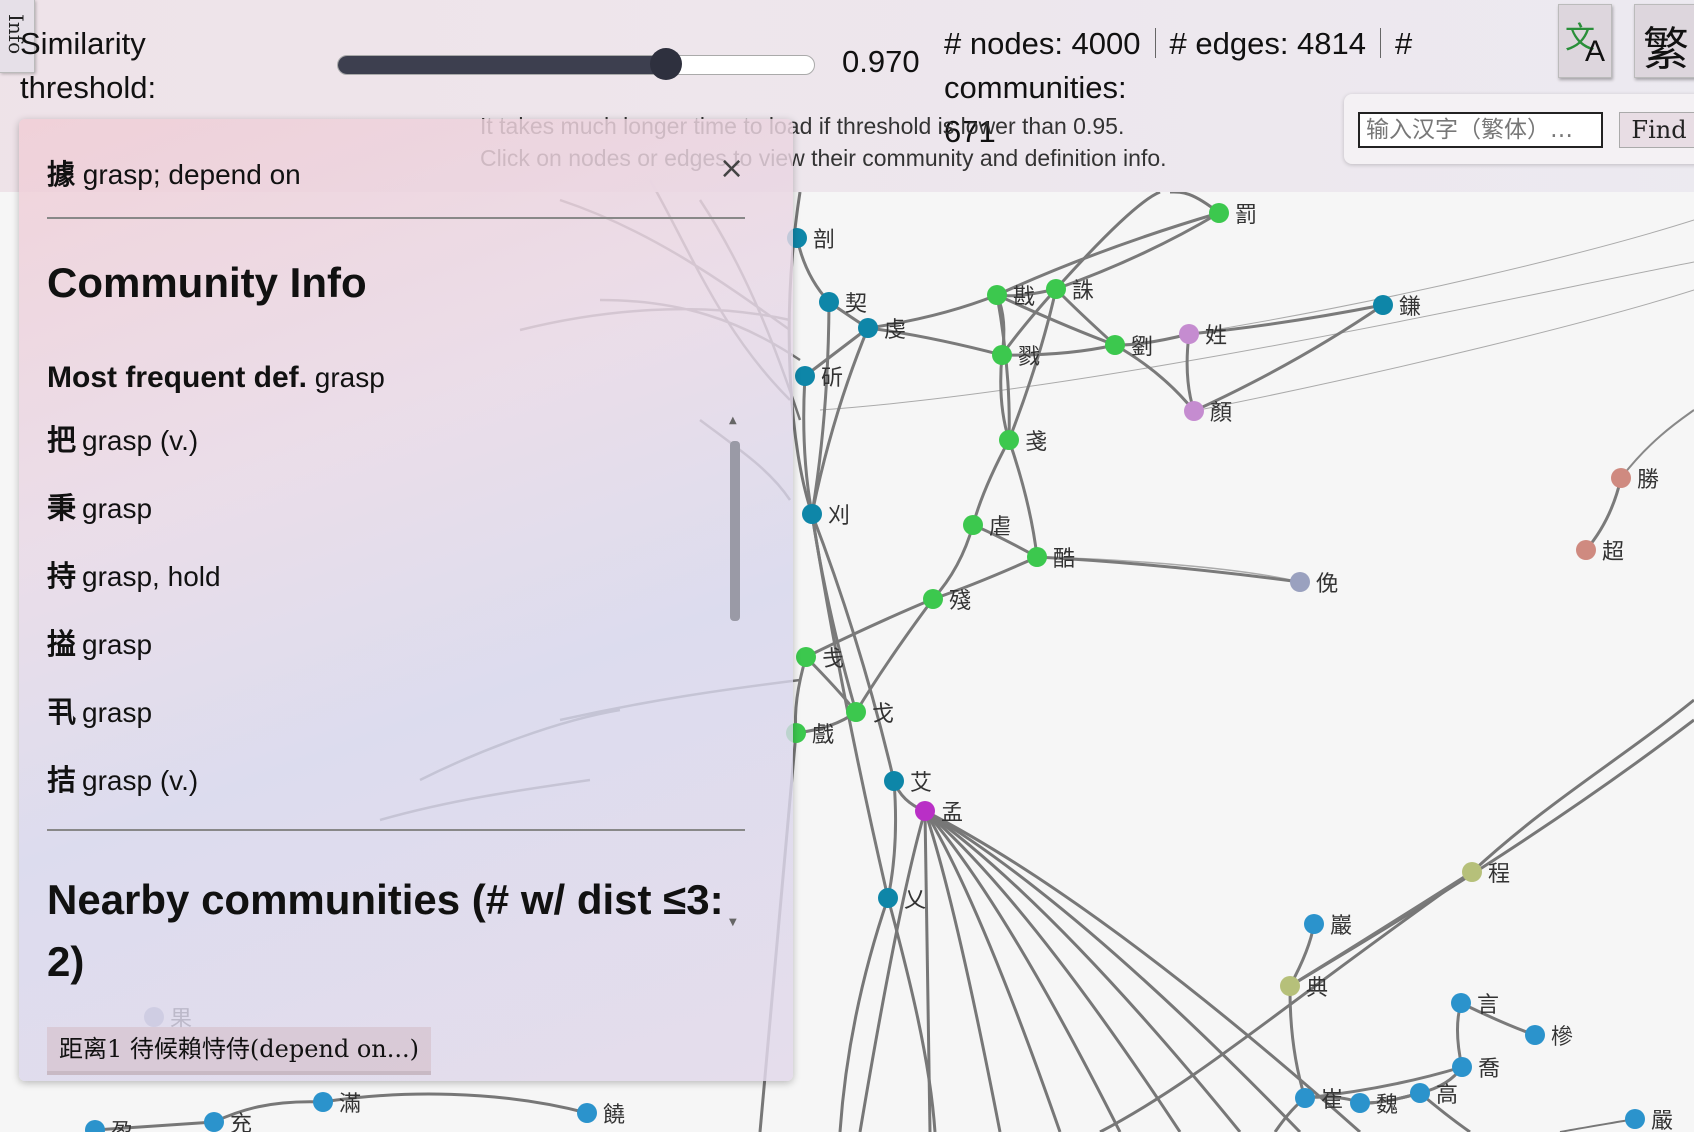 The width and height of the screenshot is (1694, 1132). What do you see at coordinates (1656, 130) in the screenshot?
I see `find-button: Find` at bounding box center [1656, 130].